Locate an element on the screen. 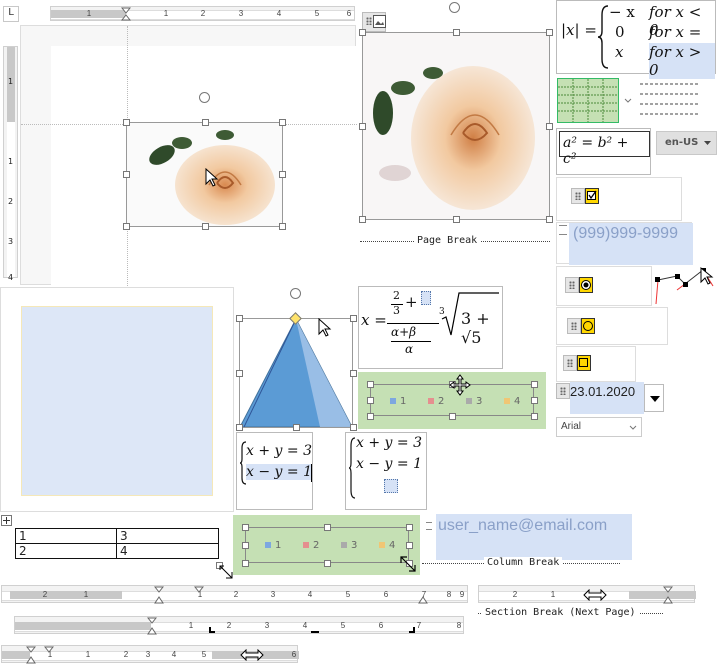  case-expr: x is located at coordinates (619, 52).